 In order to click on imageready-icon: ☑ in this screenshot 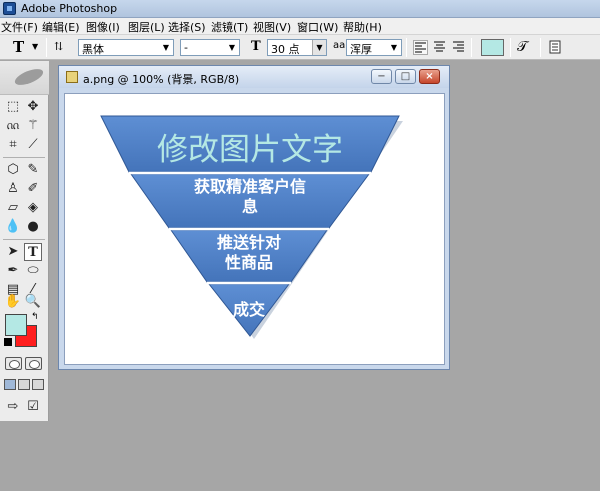, I will do `click(33, 407)`.